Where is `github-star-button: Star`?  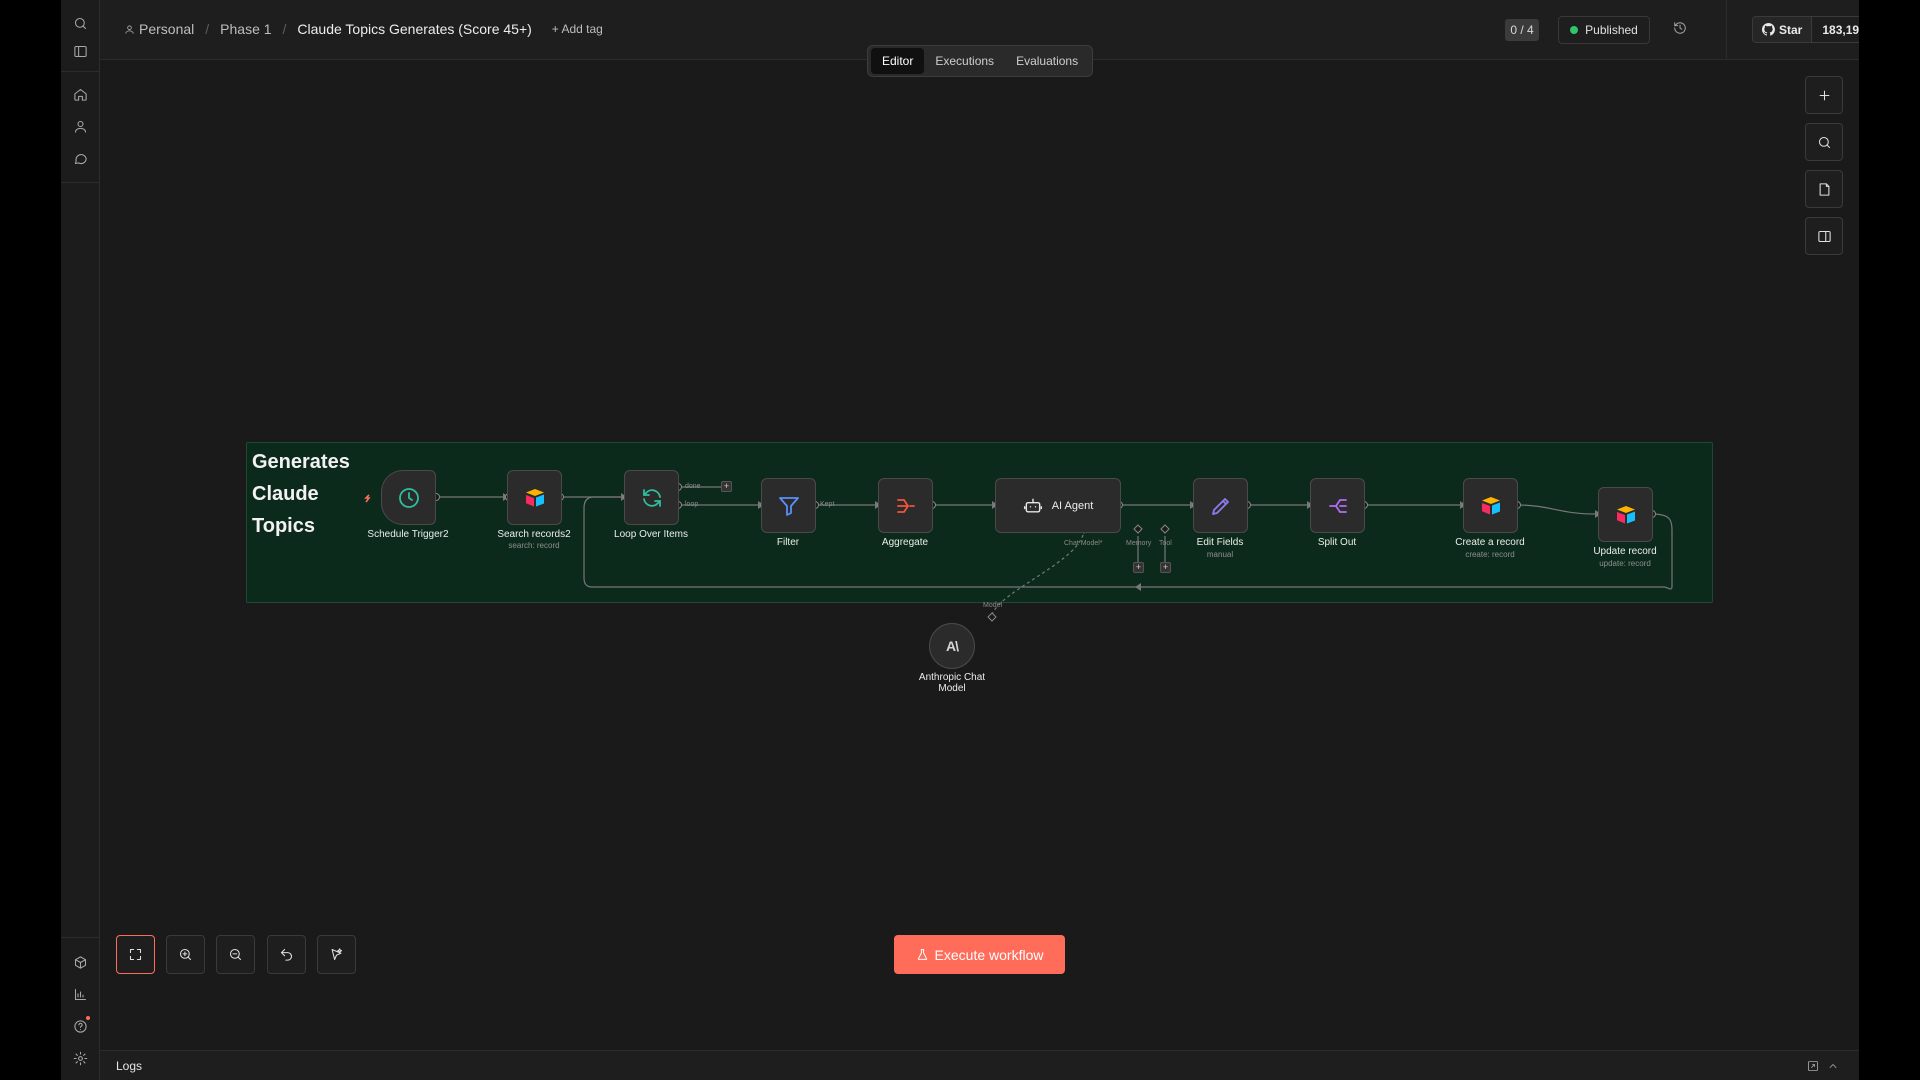
github-star-button: Star is located at coordinates (1783, 29).